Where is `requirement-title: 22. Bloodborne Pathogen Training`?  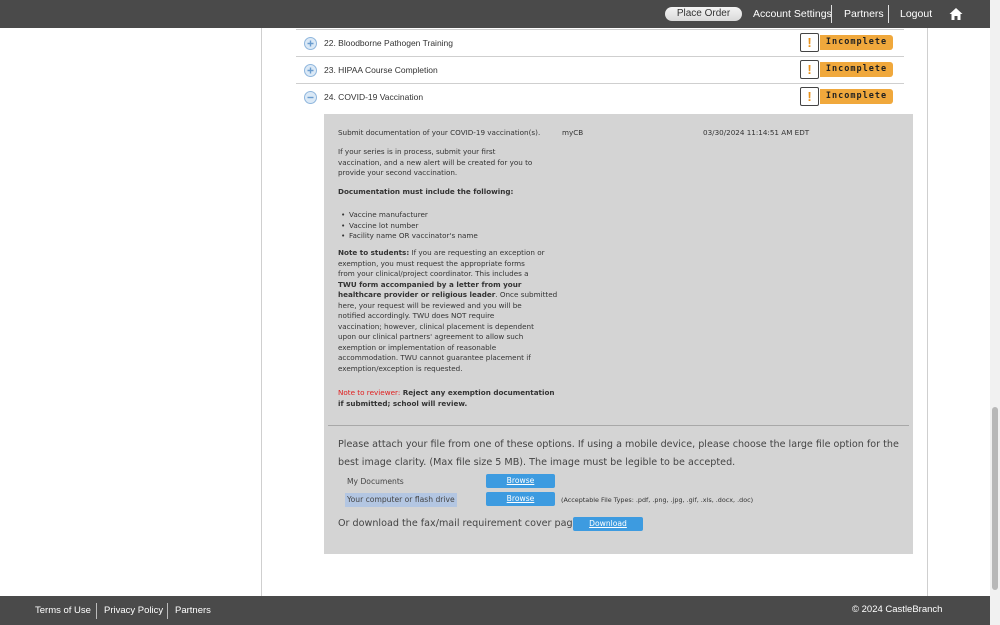 requirement-title: 22. Bloodborne Pathogen Training is located at coordinates (389, 43).